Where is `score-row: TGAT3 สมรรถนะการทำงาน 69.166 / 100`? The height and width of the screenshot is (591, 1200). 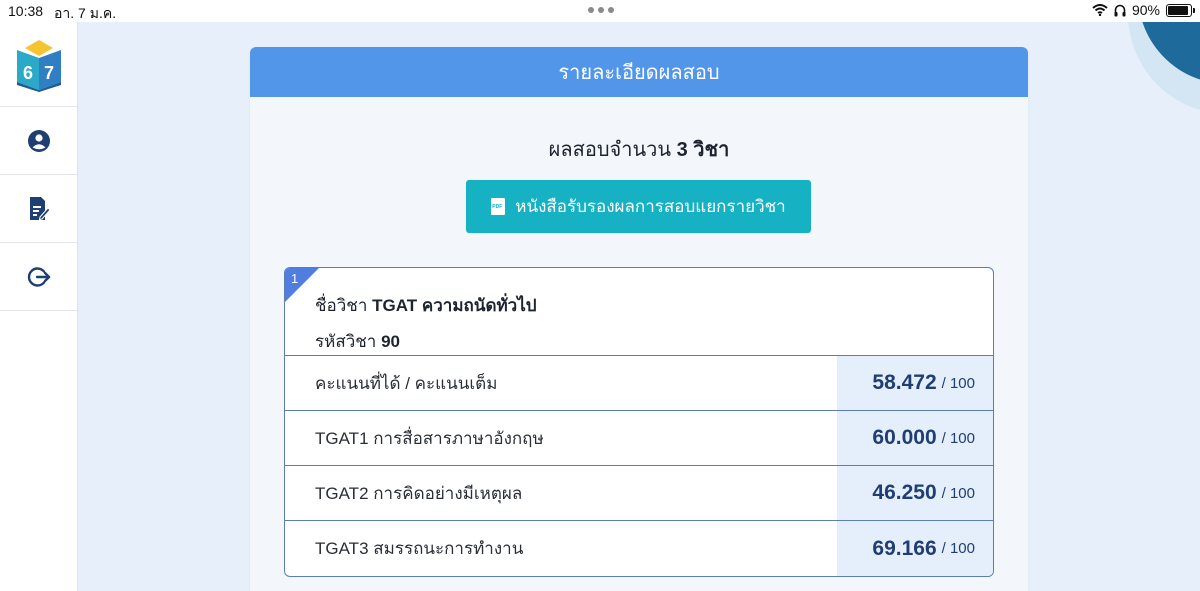
score-row: TGAT3 สมรรถนะการทำงาน 69.166 / 100 is located at coordinates (639, 548).